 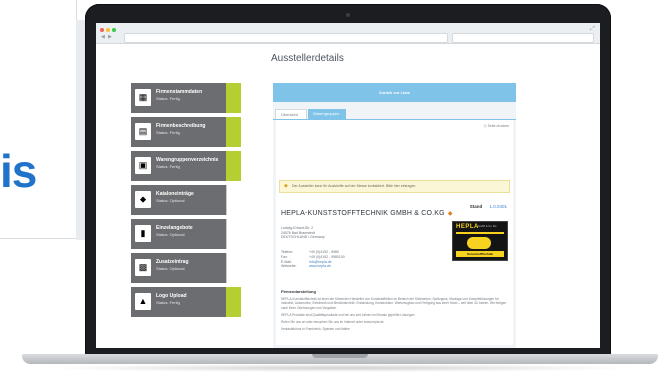 What do you see at coordinates (181, 126) in the screenshot?
I see `step-title: Firmenbeschreibung` at bounding box center [181, 126].